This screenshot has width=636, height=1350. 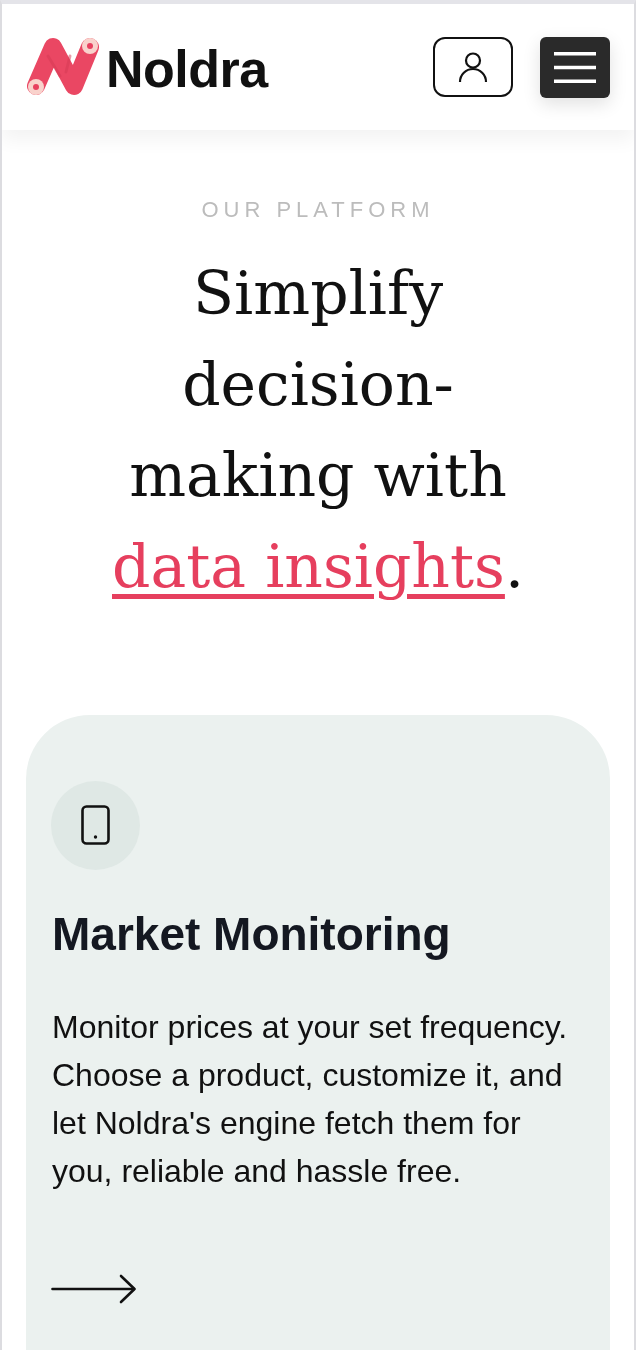 I want to click on account-button, so click(x=473, y=67).